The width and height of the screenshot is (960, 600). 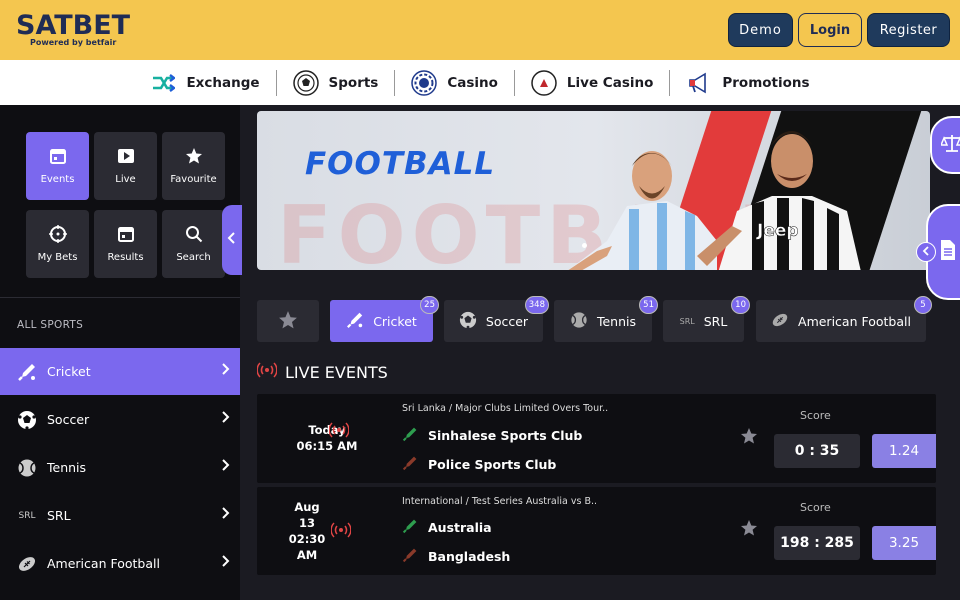 I want to click on logo-wordmark: SATBET, so click(x=73, y=25).